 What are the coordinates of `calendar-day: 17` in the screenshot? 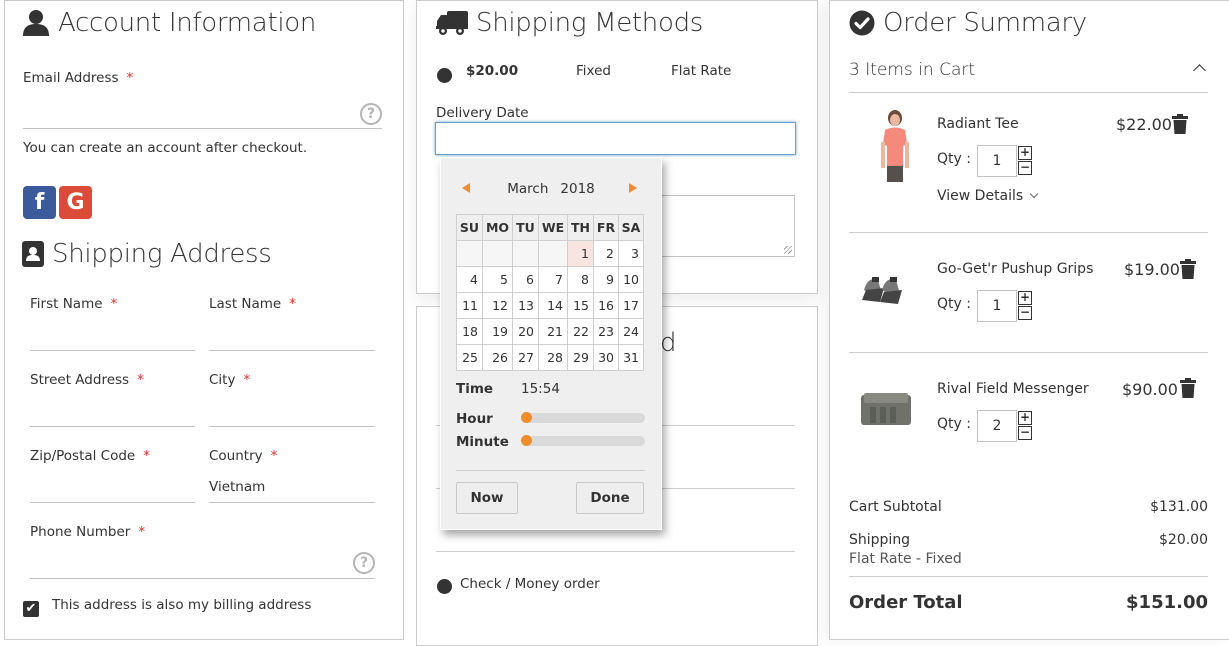 It's located at (631, 305).